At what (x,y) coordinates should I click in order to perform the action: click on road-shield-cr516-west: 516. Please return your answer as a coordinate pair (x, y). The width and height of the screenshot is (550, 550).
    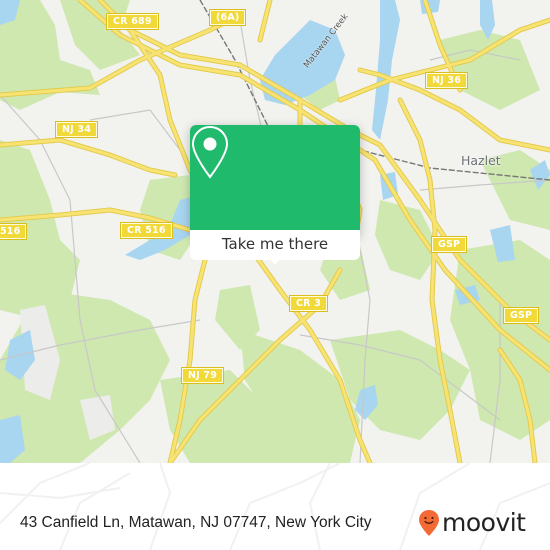
    Looking at the image, I should click on (14, 231).